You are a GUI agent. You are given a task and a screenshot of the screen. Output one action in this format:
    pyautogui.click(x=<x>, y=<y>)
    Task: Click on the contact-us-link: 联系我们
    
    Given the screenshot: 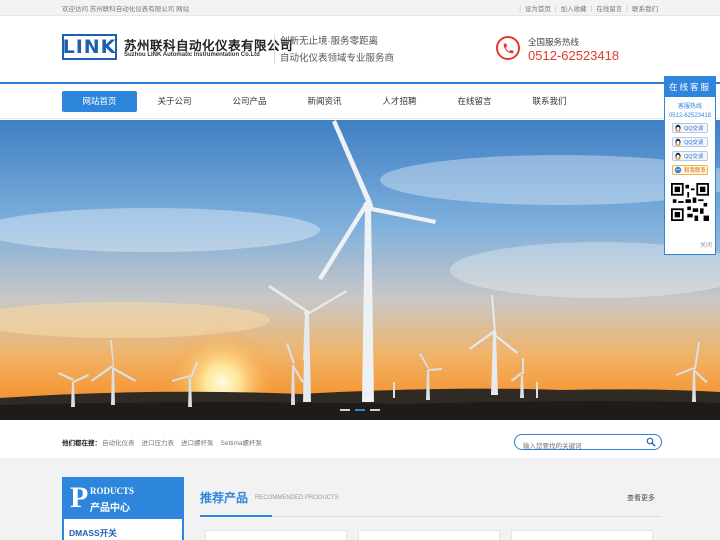 What is the action you would take?
    pyautogui.click(x=645, y=8)
    